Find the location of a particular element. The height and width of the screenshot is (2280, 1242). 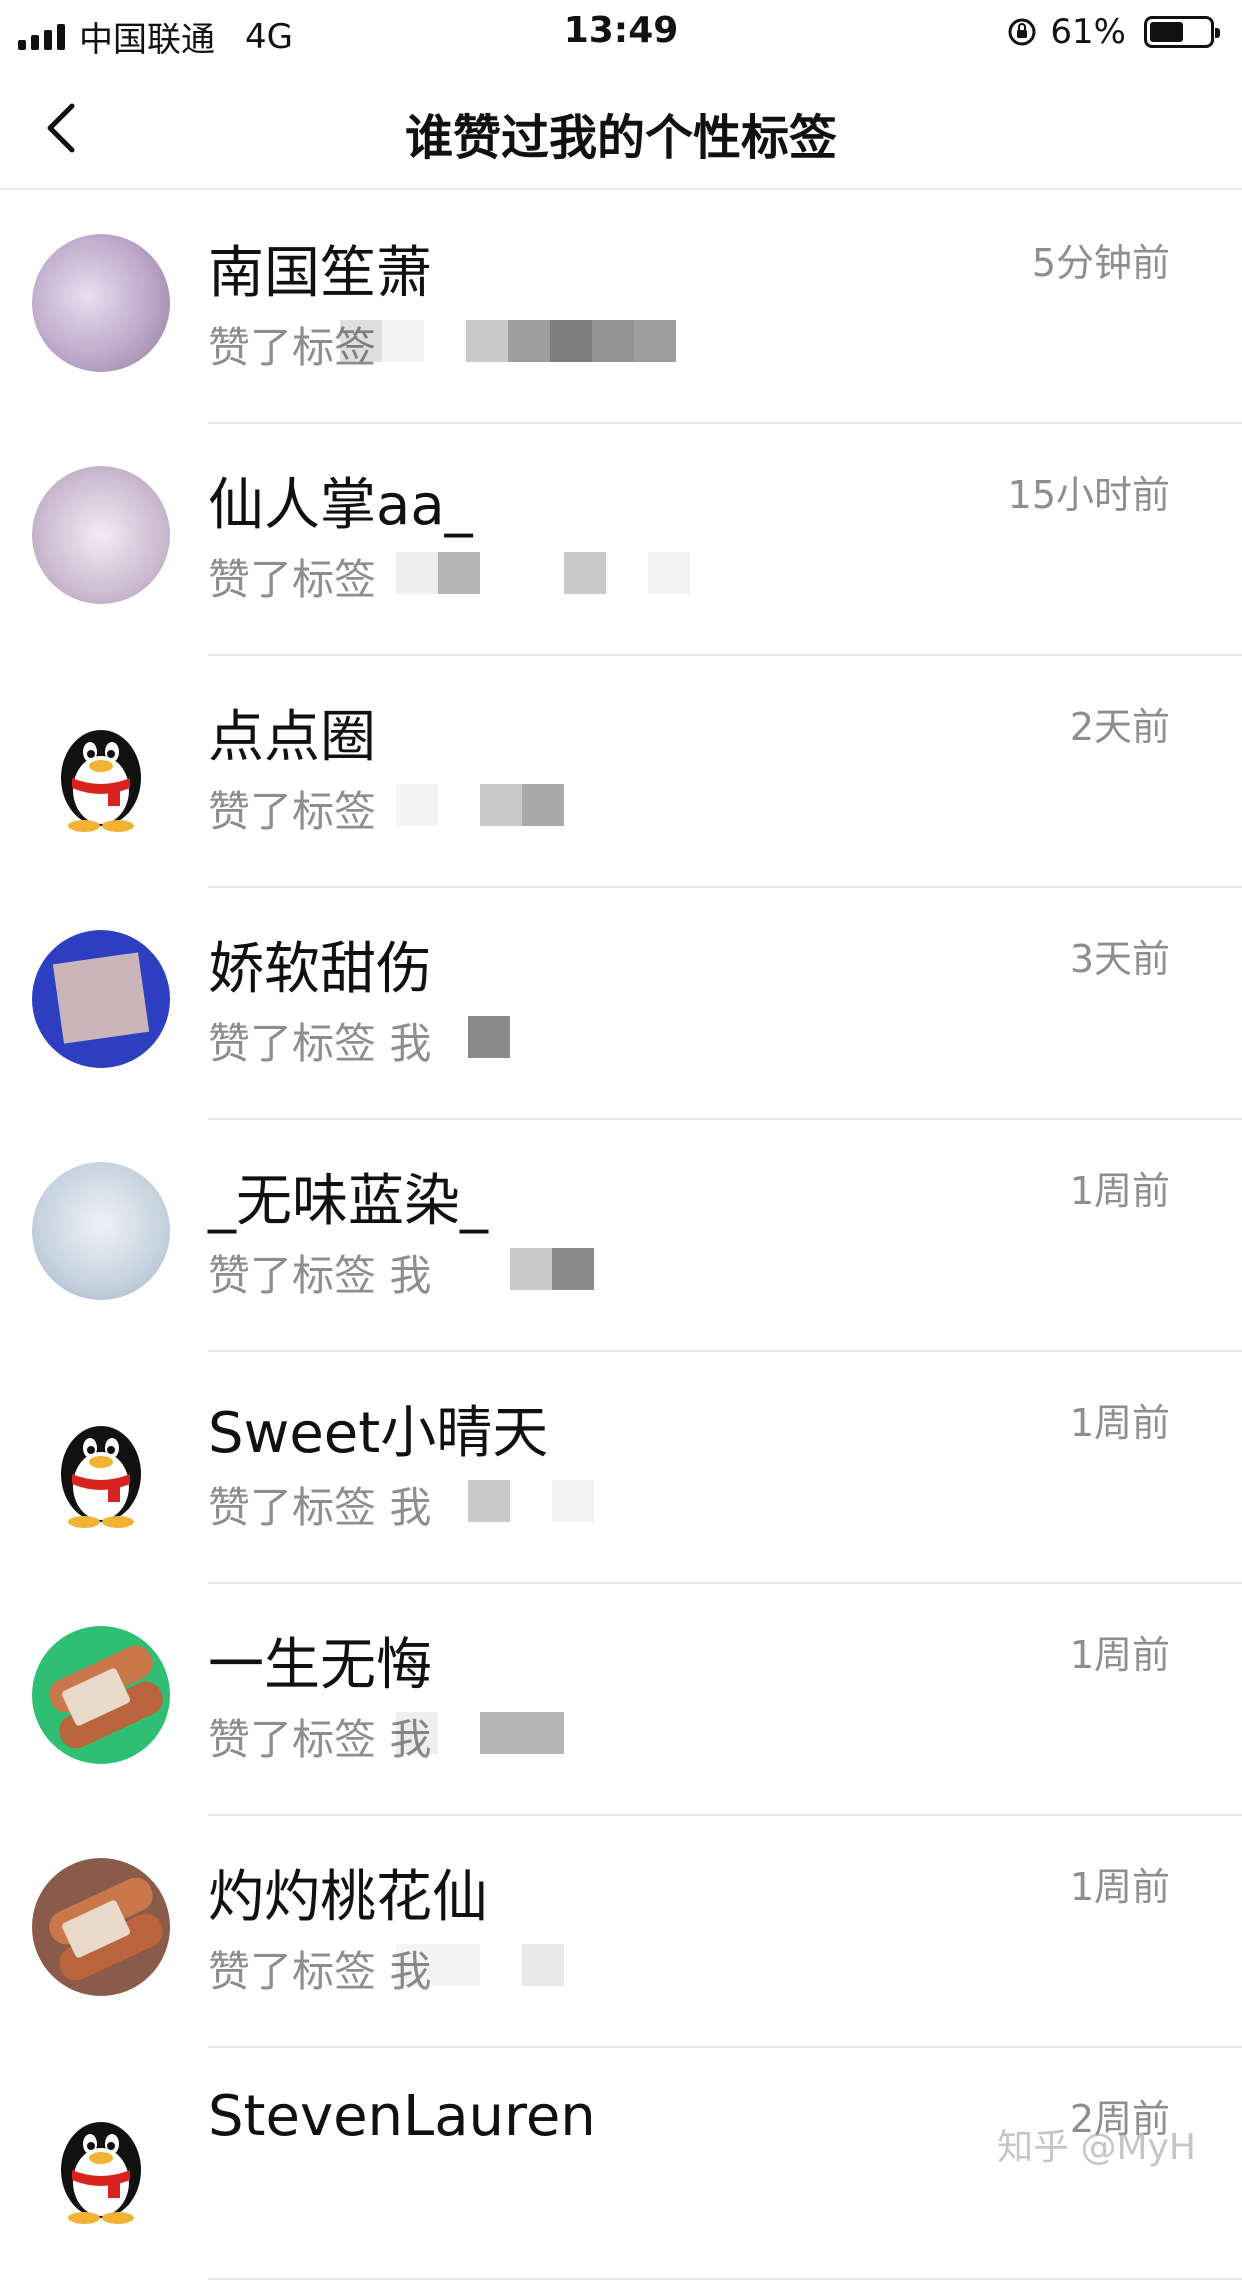

user-name: Sweet小晴天 is located at coordinates (378, 1428).